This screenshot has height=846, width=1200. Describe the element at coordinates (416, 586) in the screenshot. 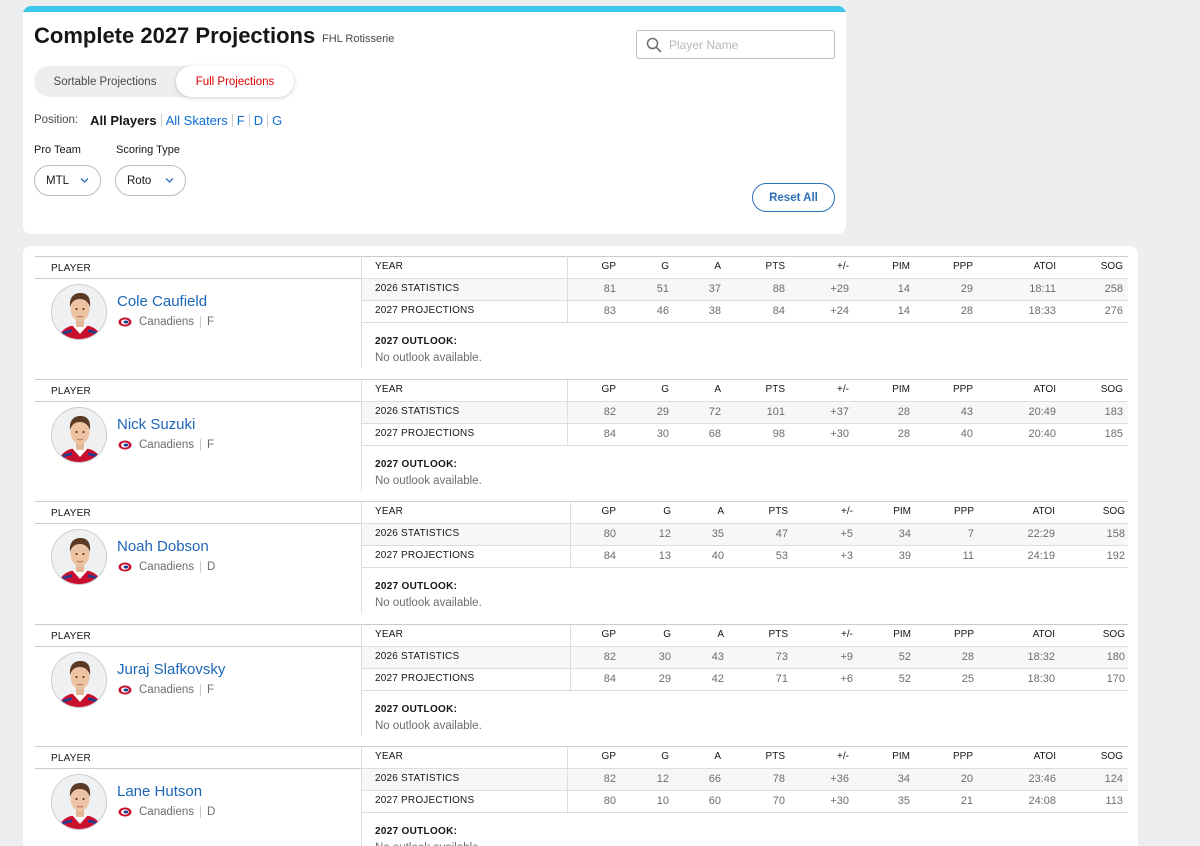

I see `outlook-title: 2027 OUTLOOK:` at that location.